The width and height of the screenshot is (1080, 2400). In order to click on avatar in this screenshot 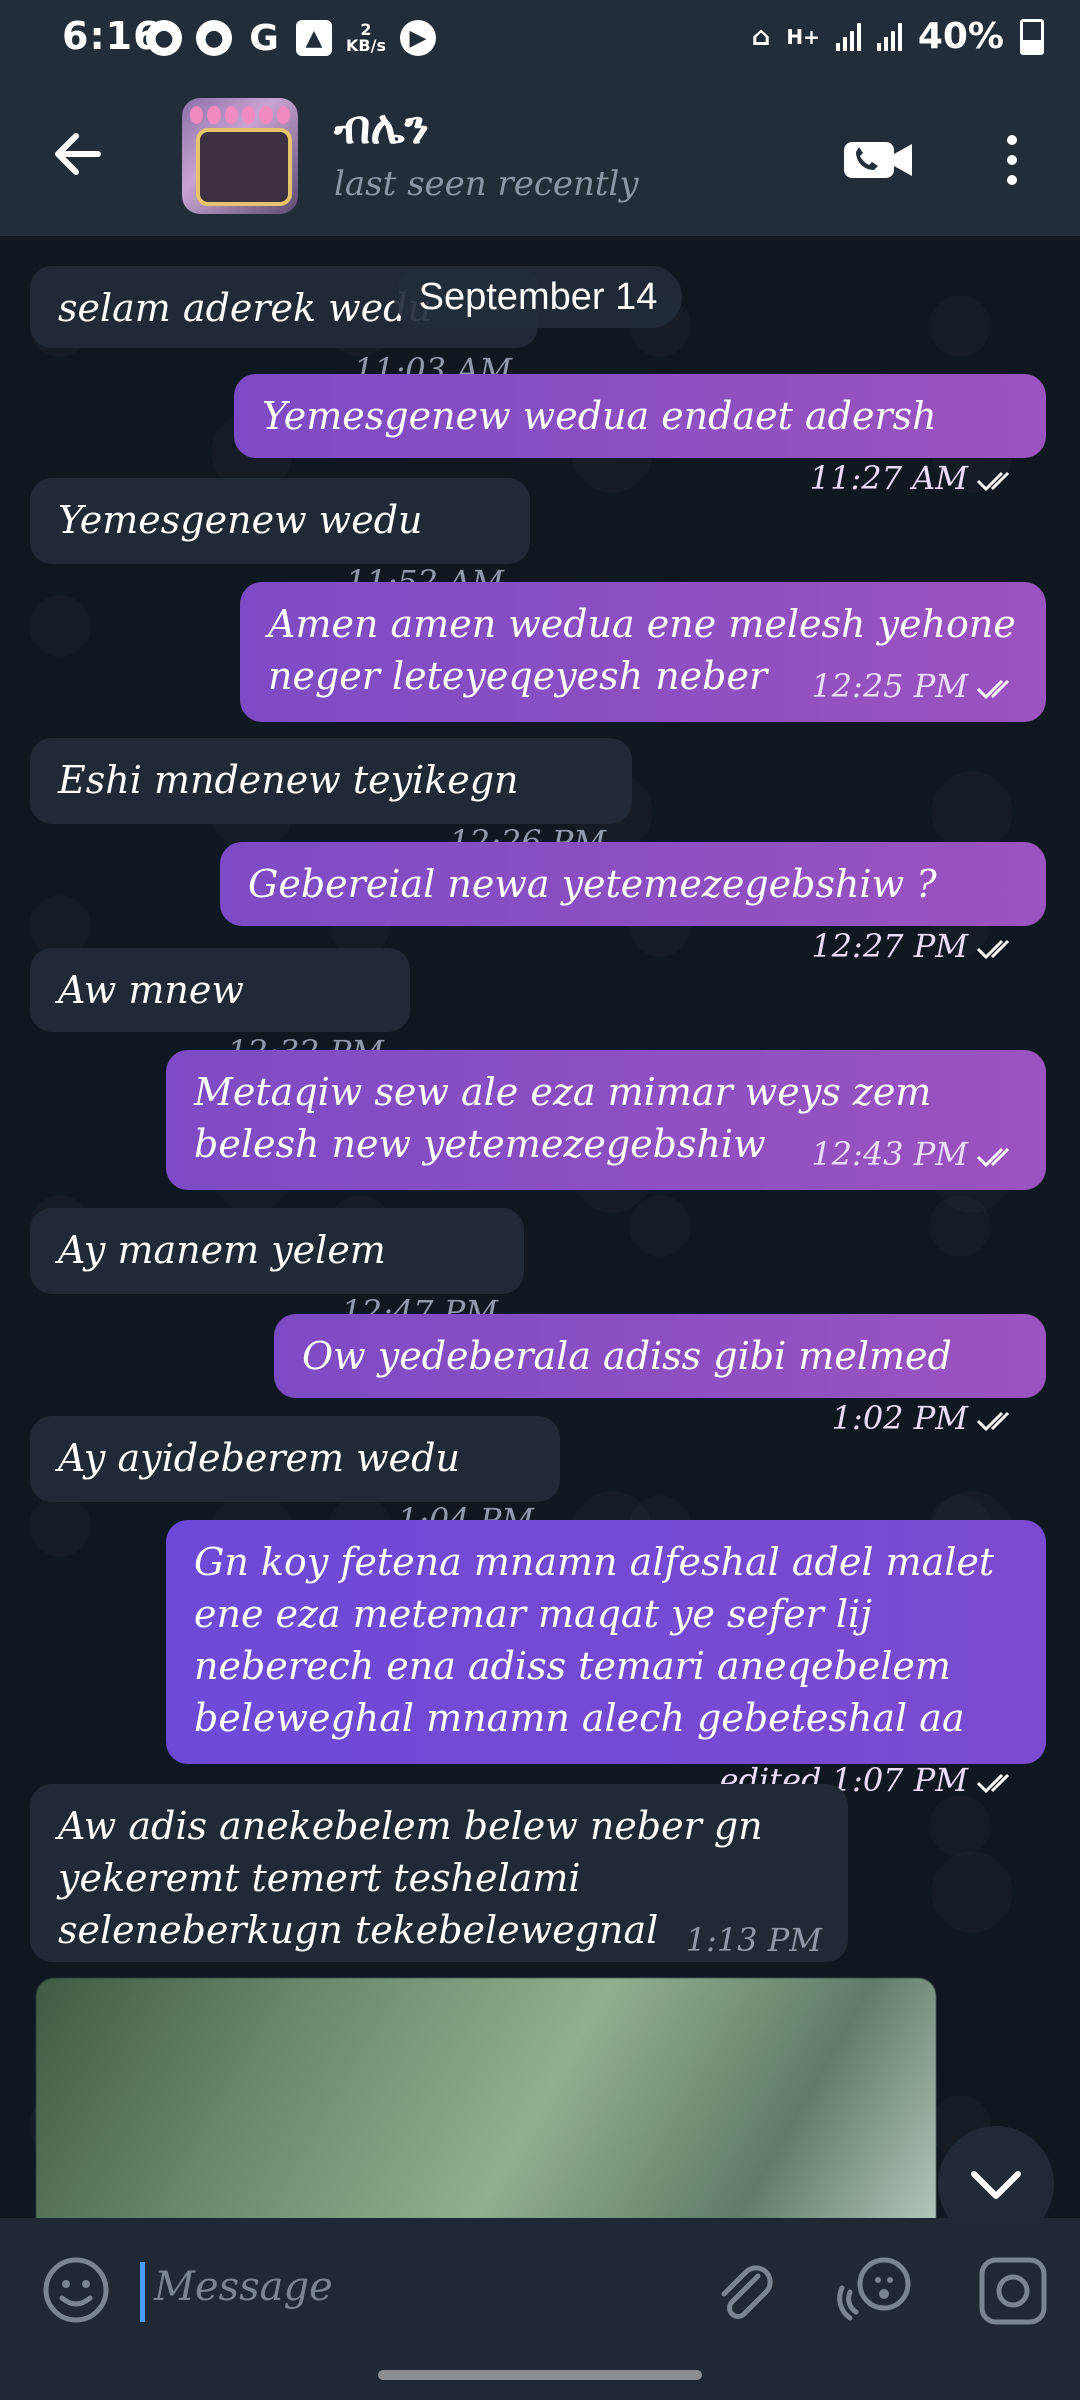, I will do `click(240, 156)`.